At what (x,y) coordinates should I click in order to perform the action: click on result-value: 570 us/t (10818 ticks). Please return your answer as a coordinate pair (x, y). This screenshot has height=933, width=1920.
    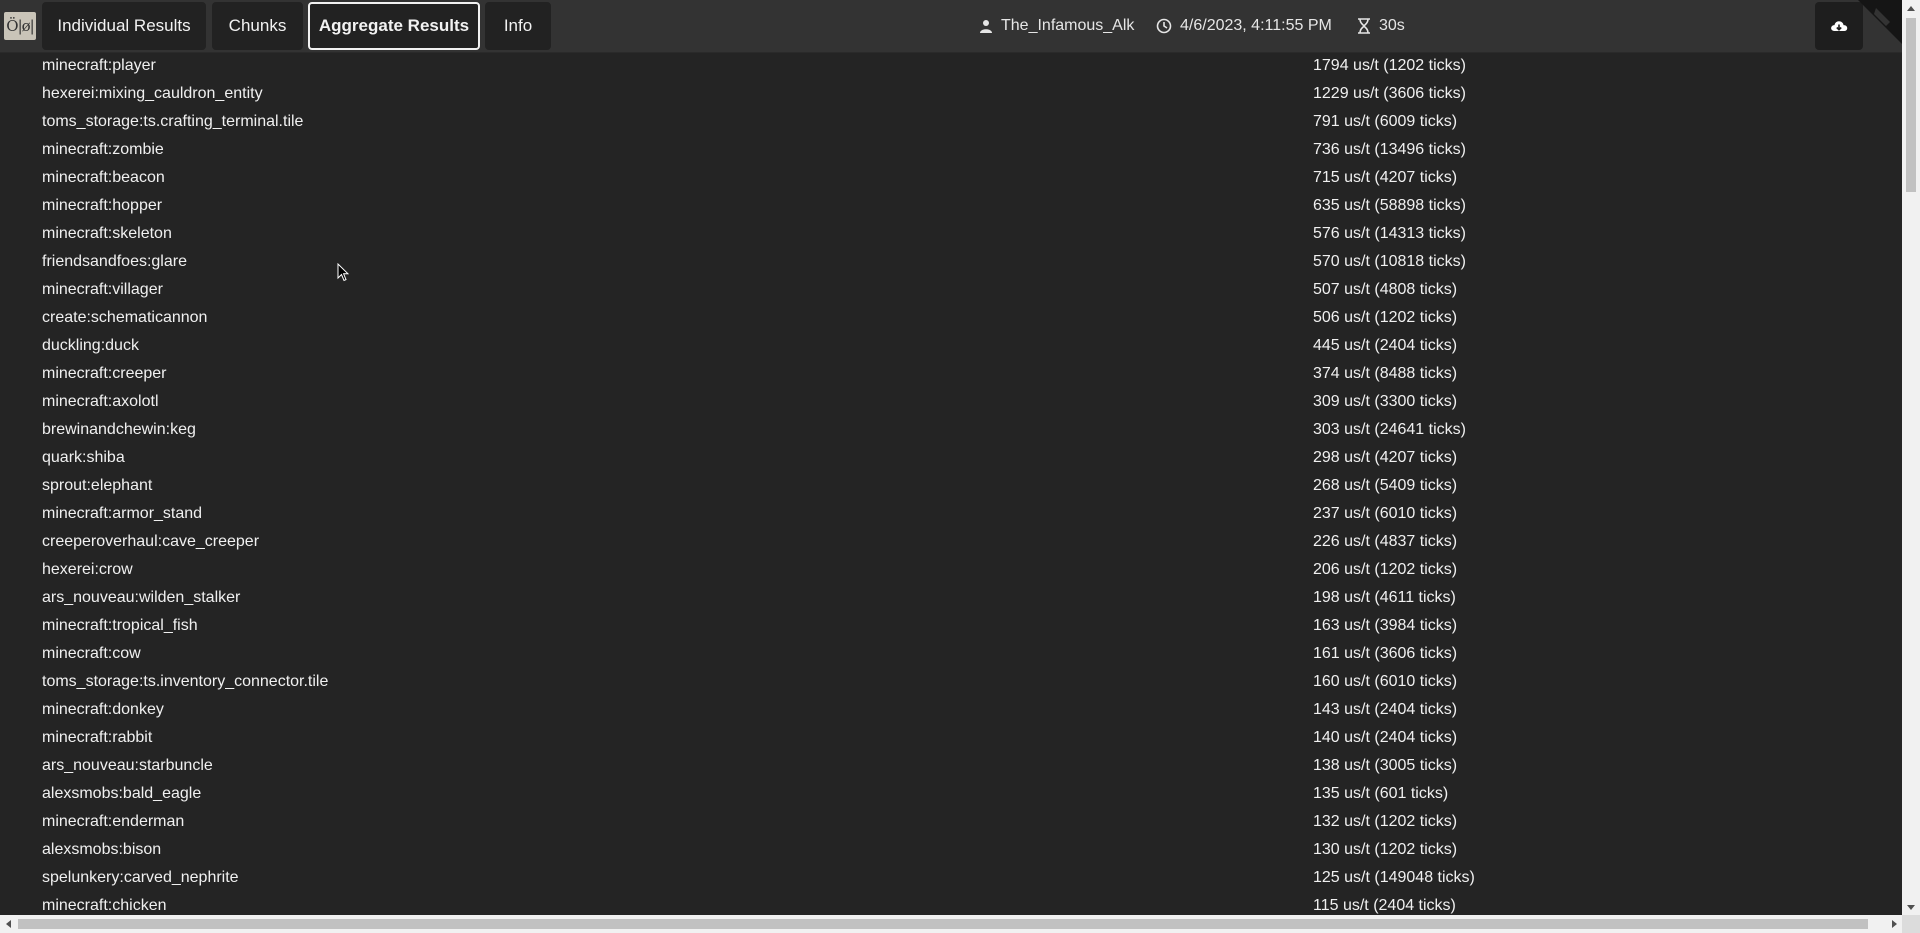
    Looking at the image, I should click on (1389, 261).